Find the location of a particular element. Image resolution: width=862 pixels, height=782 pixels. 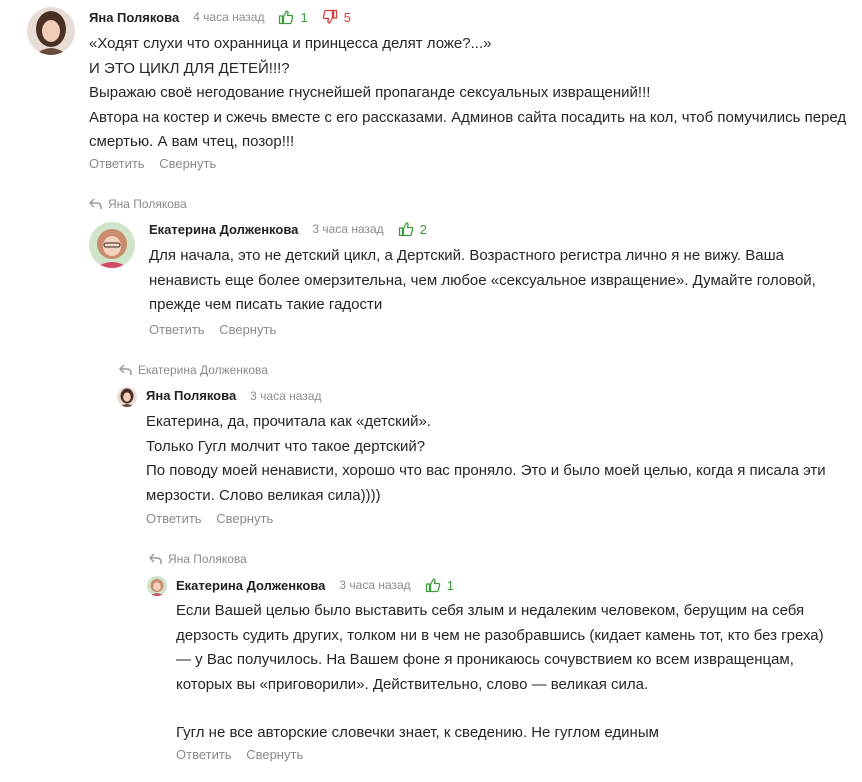

comment-line: Екатерина, да, прочитала как «детский». is located at coordinates (288, 421).